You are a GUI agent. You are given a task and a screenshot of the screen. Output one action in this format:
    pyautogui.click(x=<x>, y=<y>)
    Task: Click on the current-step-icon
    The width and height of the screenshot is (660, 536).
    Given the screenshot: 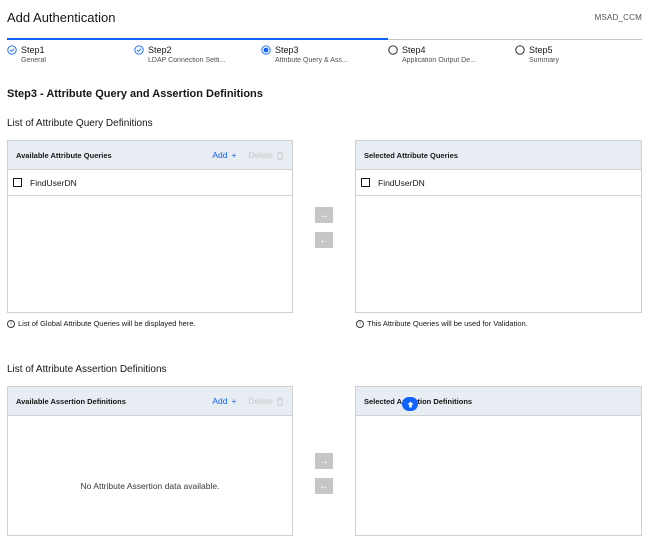 What is the action you would take?
    pyautogui.click(x=266, y=50)
    